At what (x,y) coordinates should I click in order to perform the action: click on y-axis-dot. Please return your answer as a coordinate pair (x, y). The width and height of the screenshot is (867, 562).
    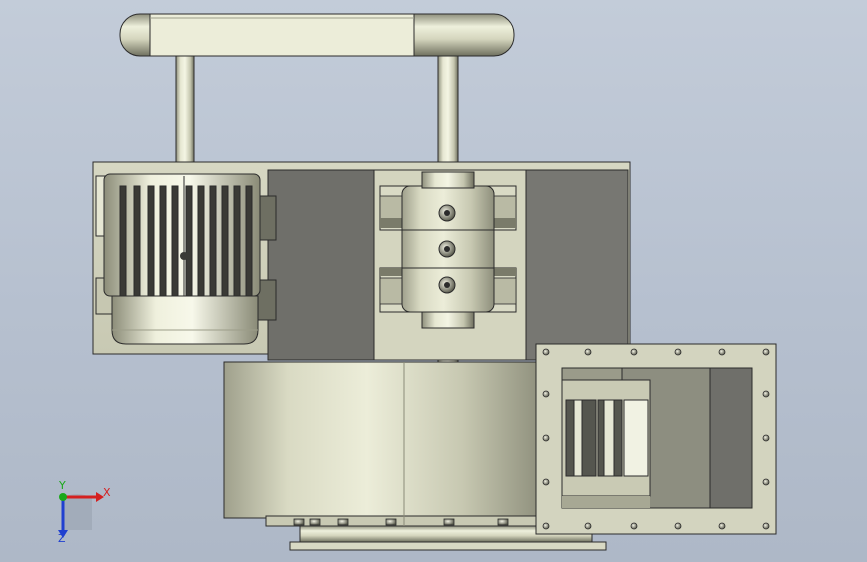
    Looking at the image, I should click on (63, 497).